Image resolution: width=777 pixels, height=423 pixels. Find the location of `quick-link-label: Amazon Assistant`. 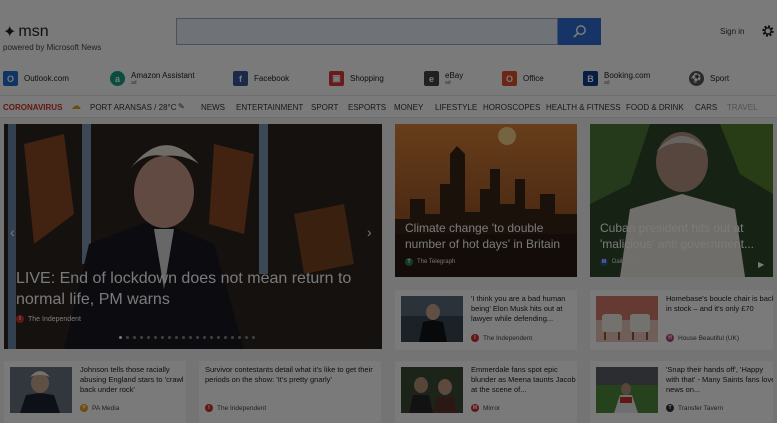

quick-link-label: Amazon Assistant is located at coordinates (163, 75).